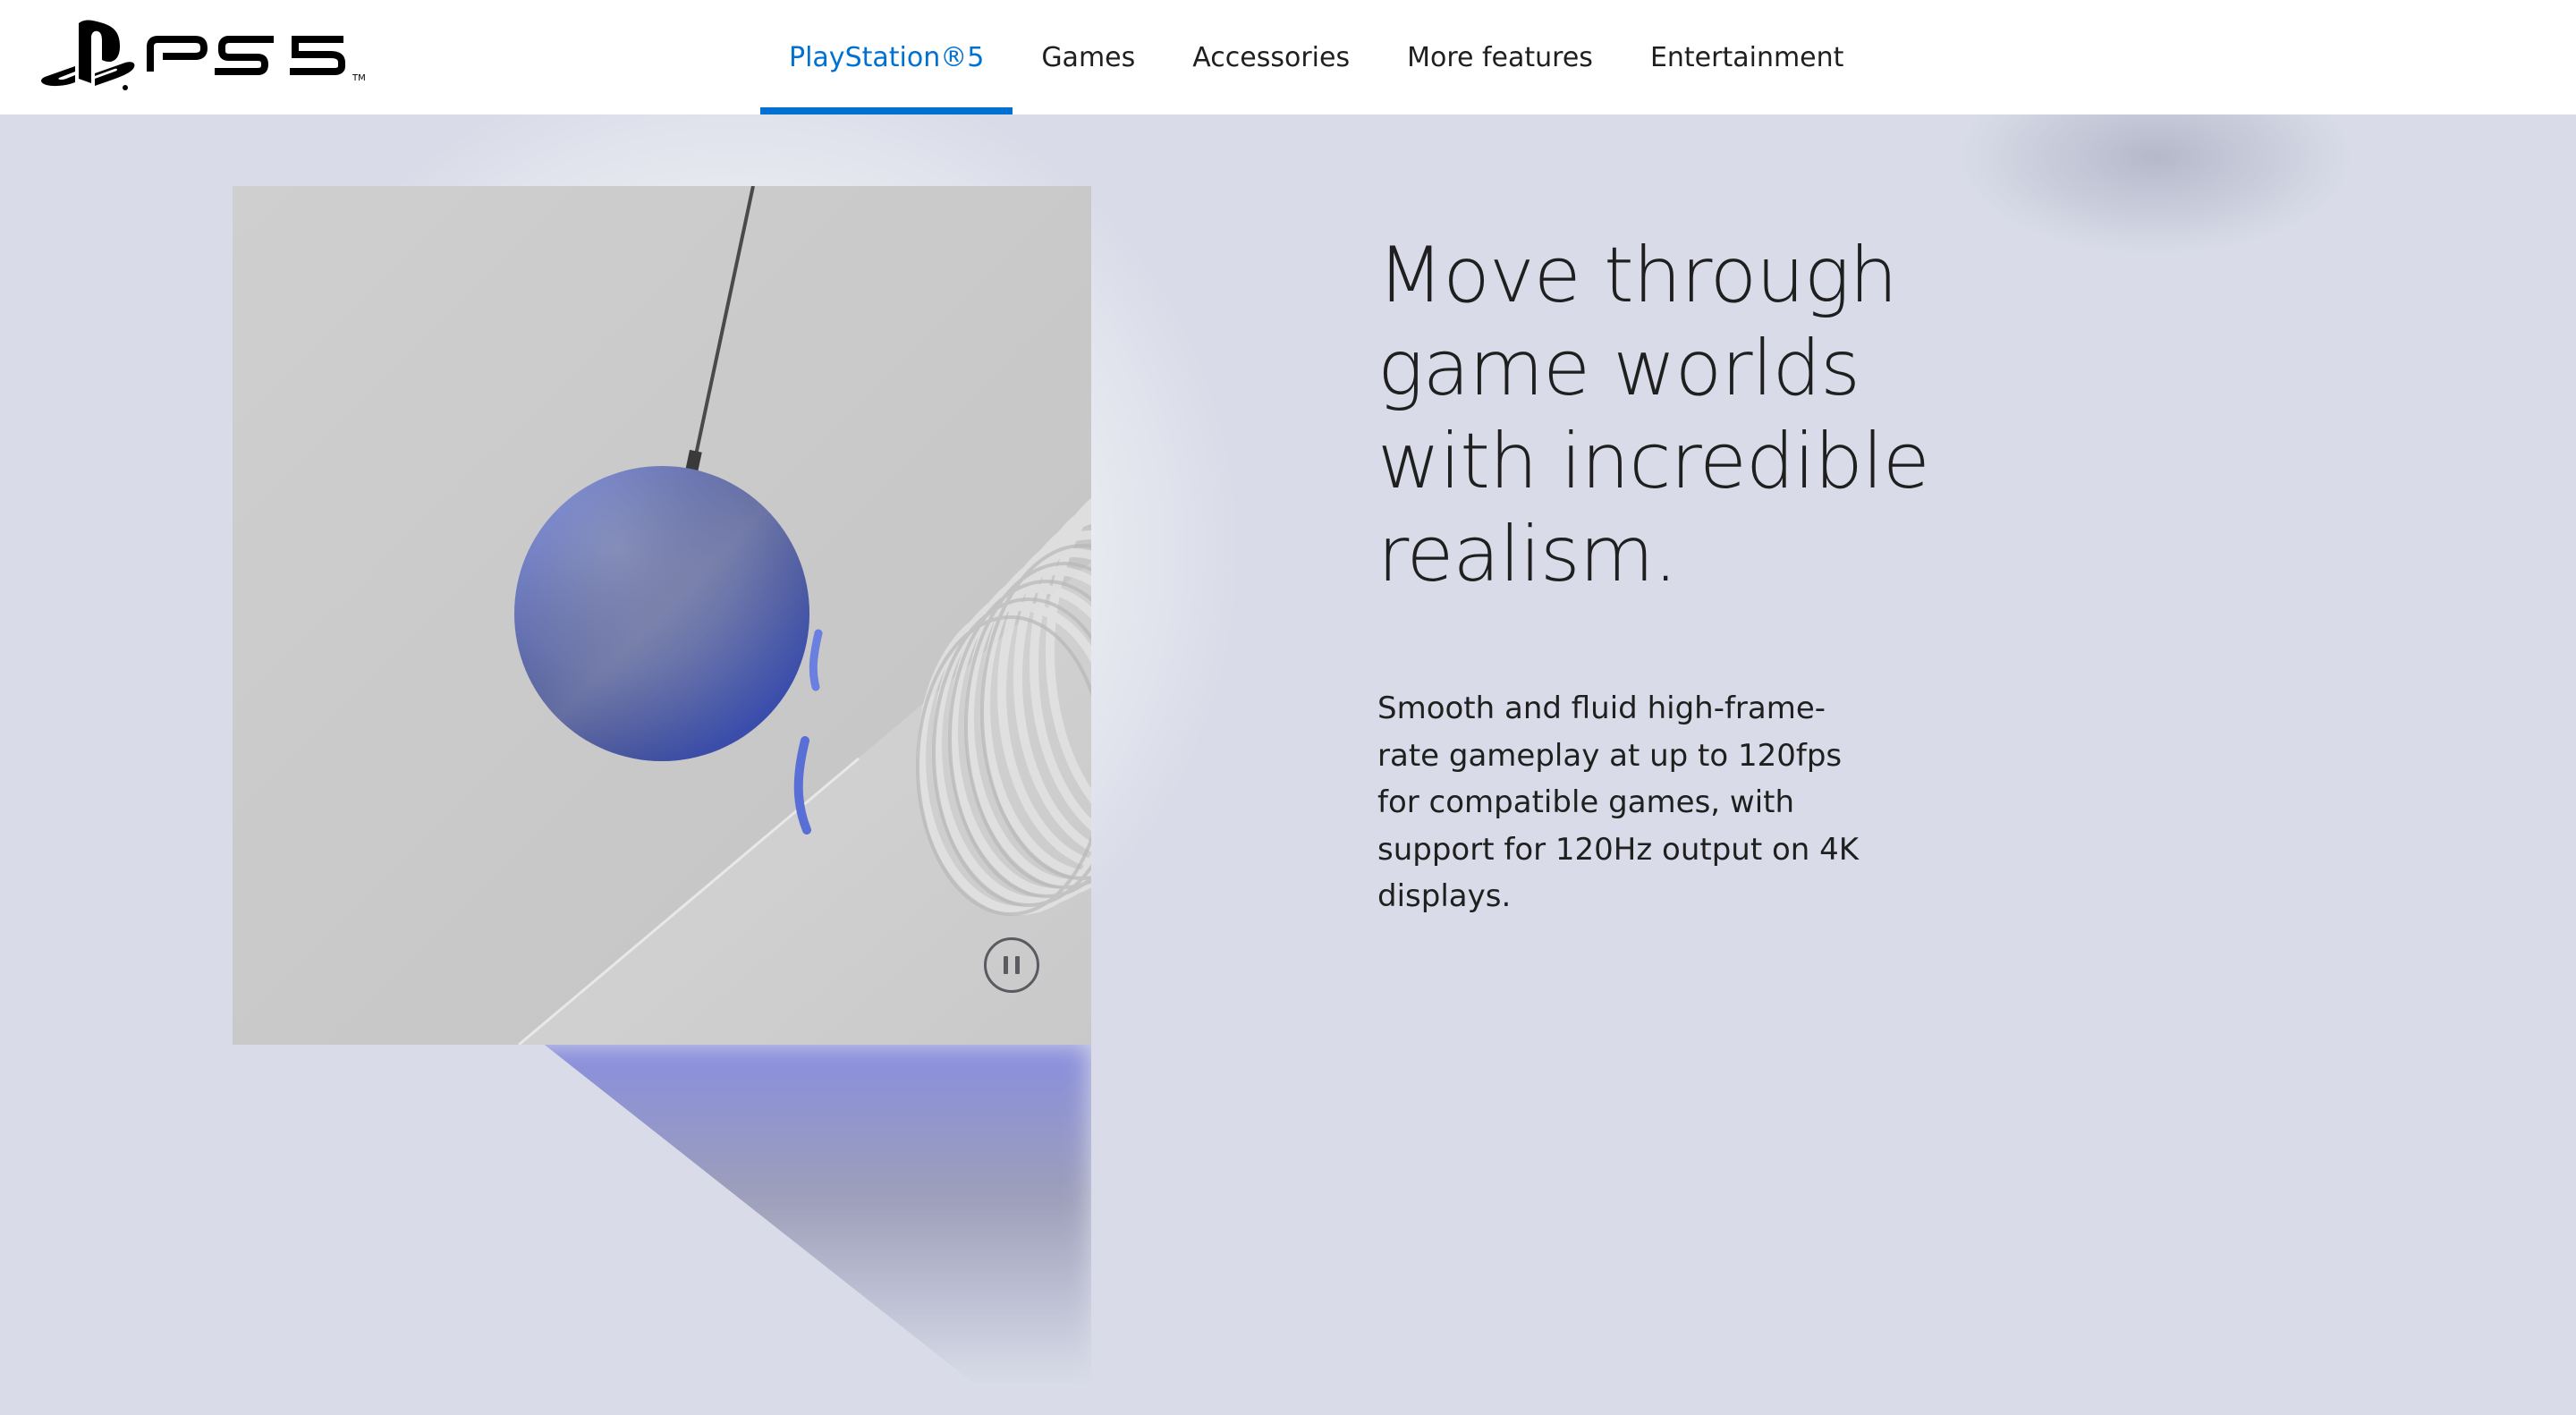 This screenshot has width=2576, height=1415. I want to click on svg-text: TM, so click(359, 78).